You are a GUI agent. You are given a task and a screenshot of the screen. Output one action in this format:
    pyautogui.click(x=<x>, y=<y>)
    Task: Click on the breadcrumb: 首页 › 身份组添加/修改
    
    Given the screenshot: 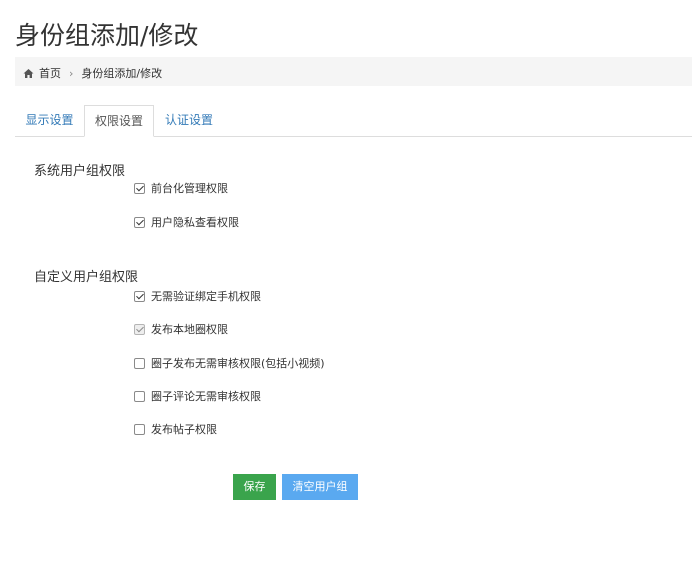 What is the action you would take?
    pyautogui.click(x=92, y=73)
    